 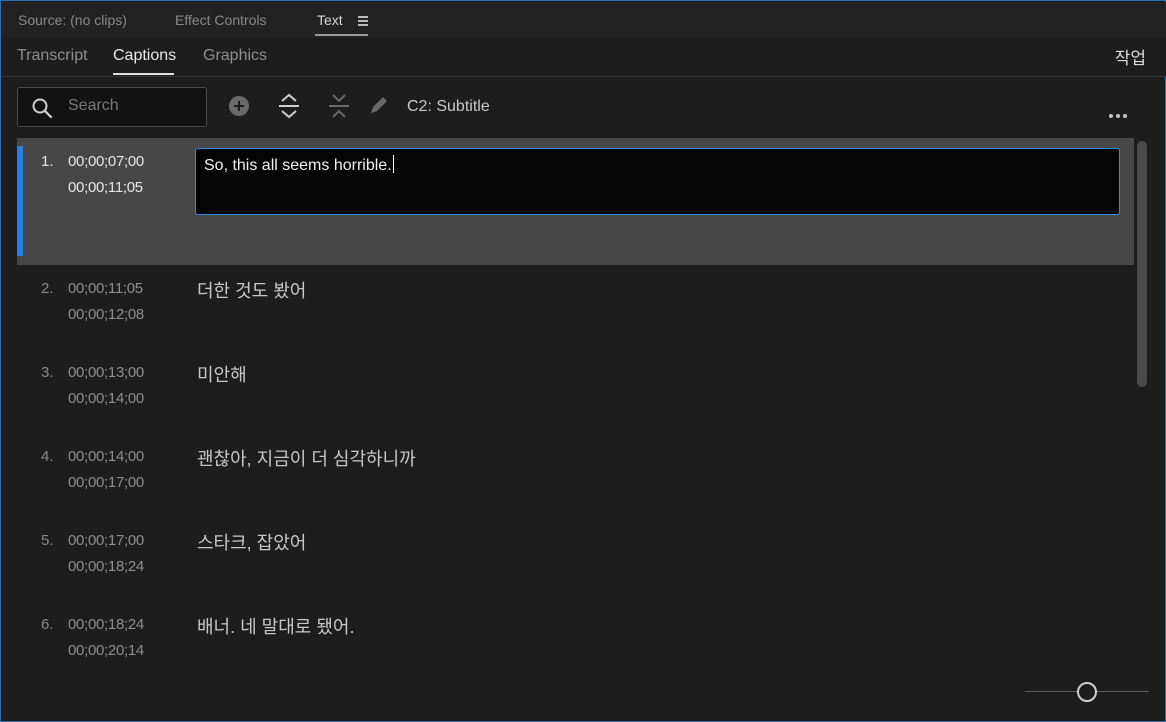 I want to click on caption-out-time: 00;00;14;00, so click(x=106, y=398).